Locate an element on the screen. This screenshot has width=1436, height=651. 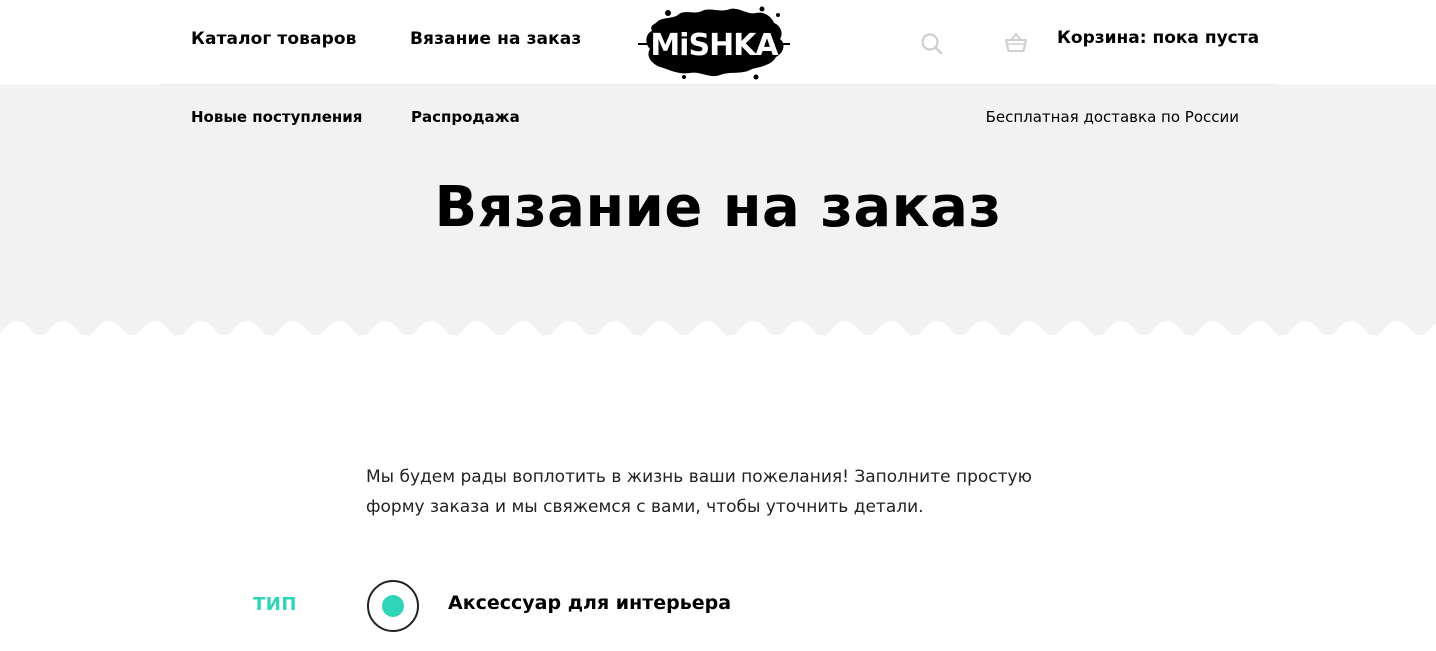
site-logo: MiSHKA is located at coordinates (714, 43).